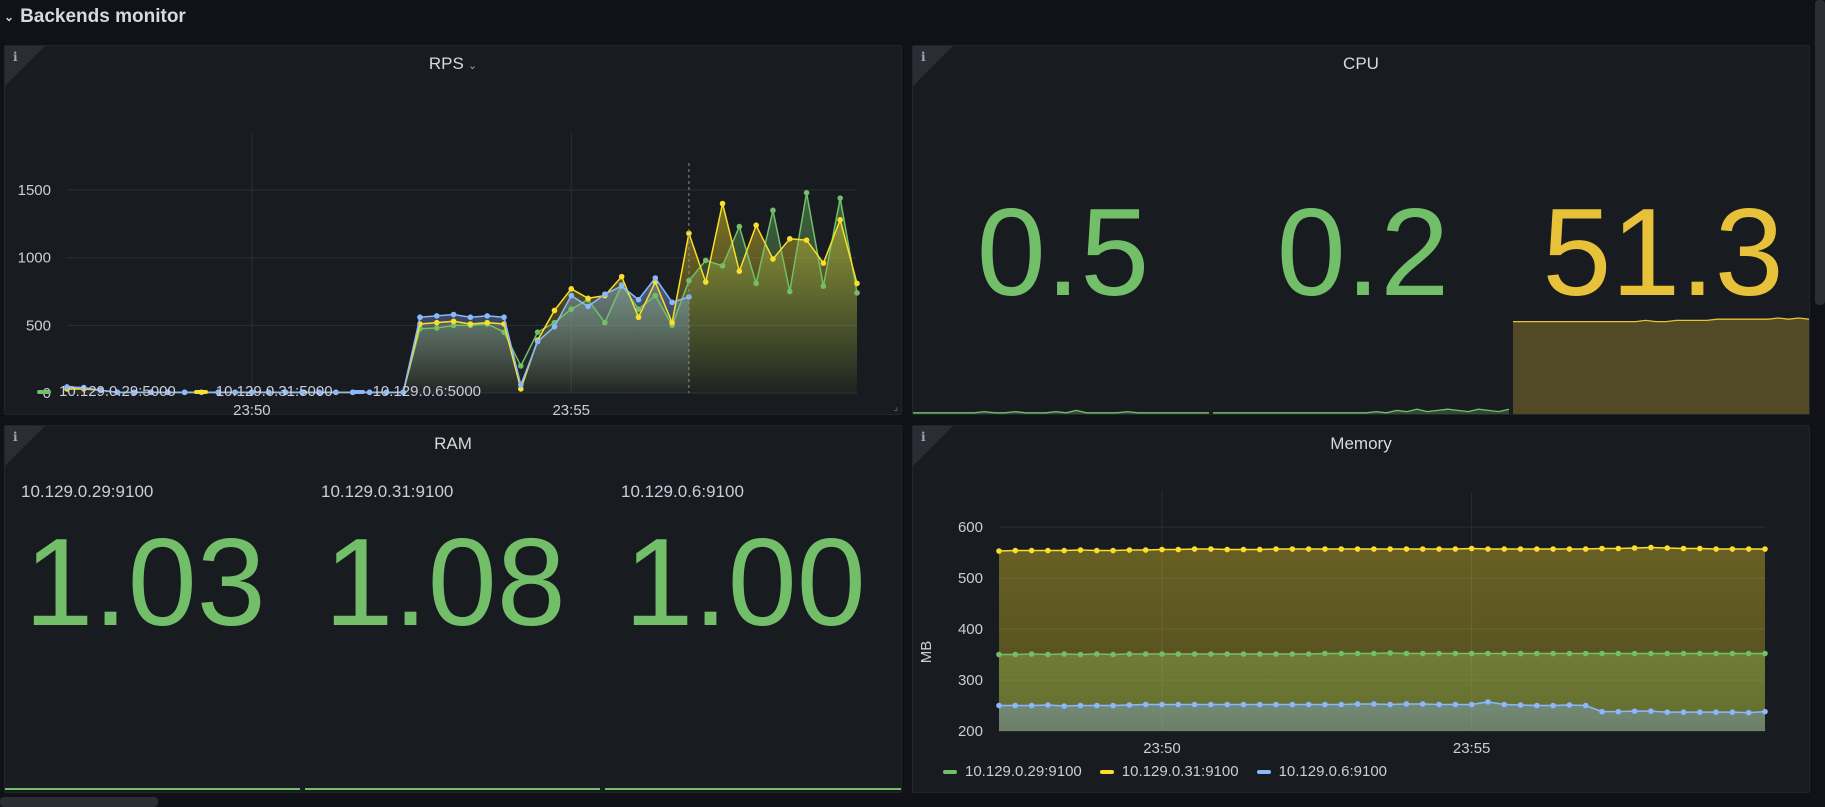  What do you see at coordinates (1820, 152) in the screenshot?
I see `vertical-scrollbar` at bounding box center [1820, 152].